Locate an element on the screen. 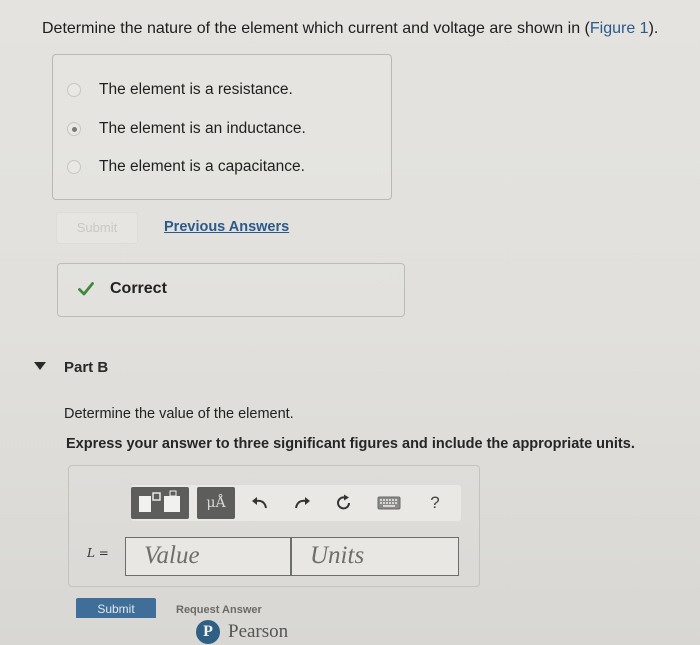  undo-button is located at coordinates (260, 503).